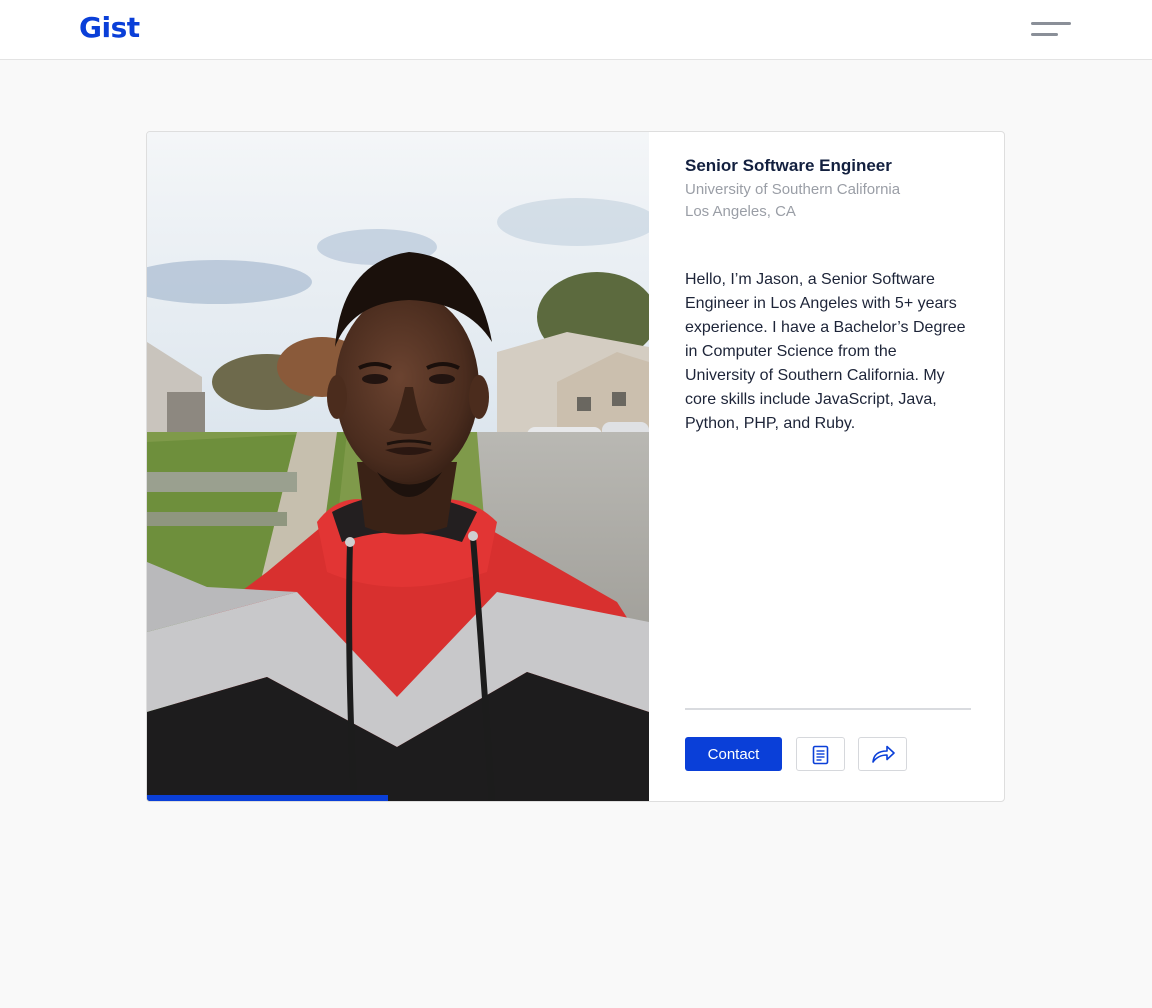 This screenshot has height=1008, width=1152. I want to click on menu-bar-top, so click(1051, 23).